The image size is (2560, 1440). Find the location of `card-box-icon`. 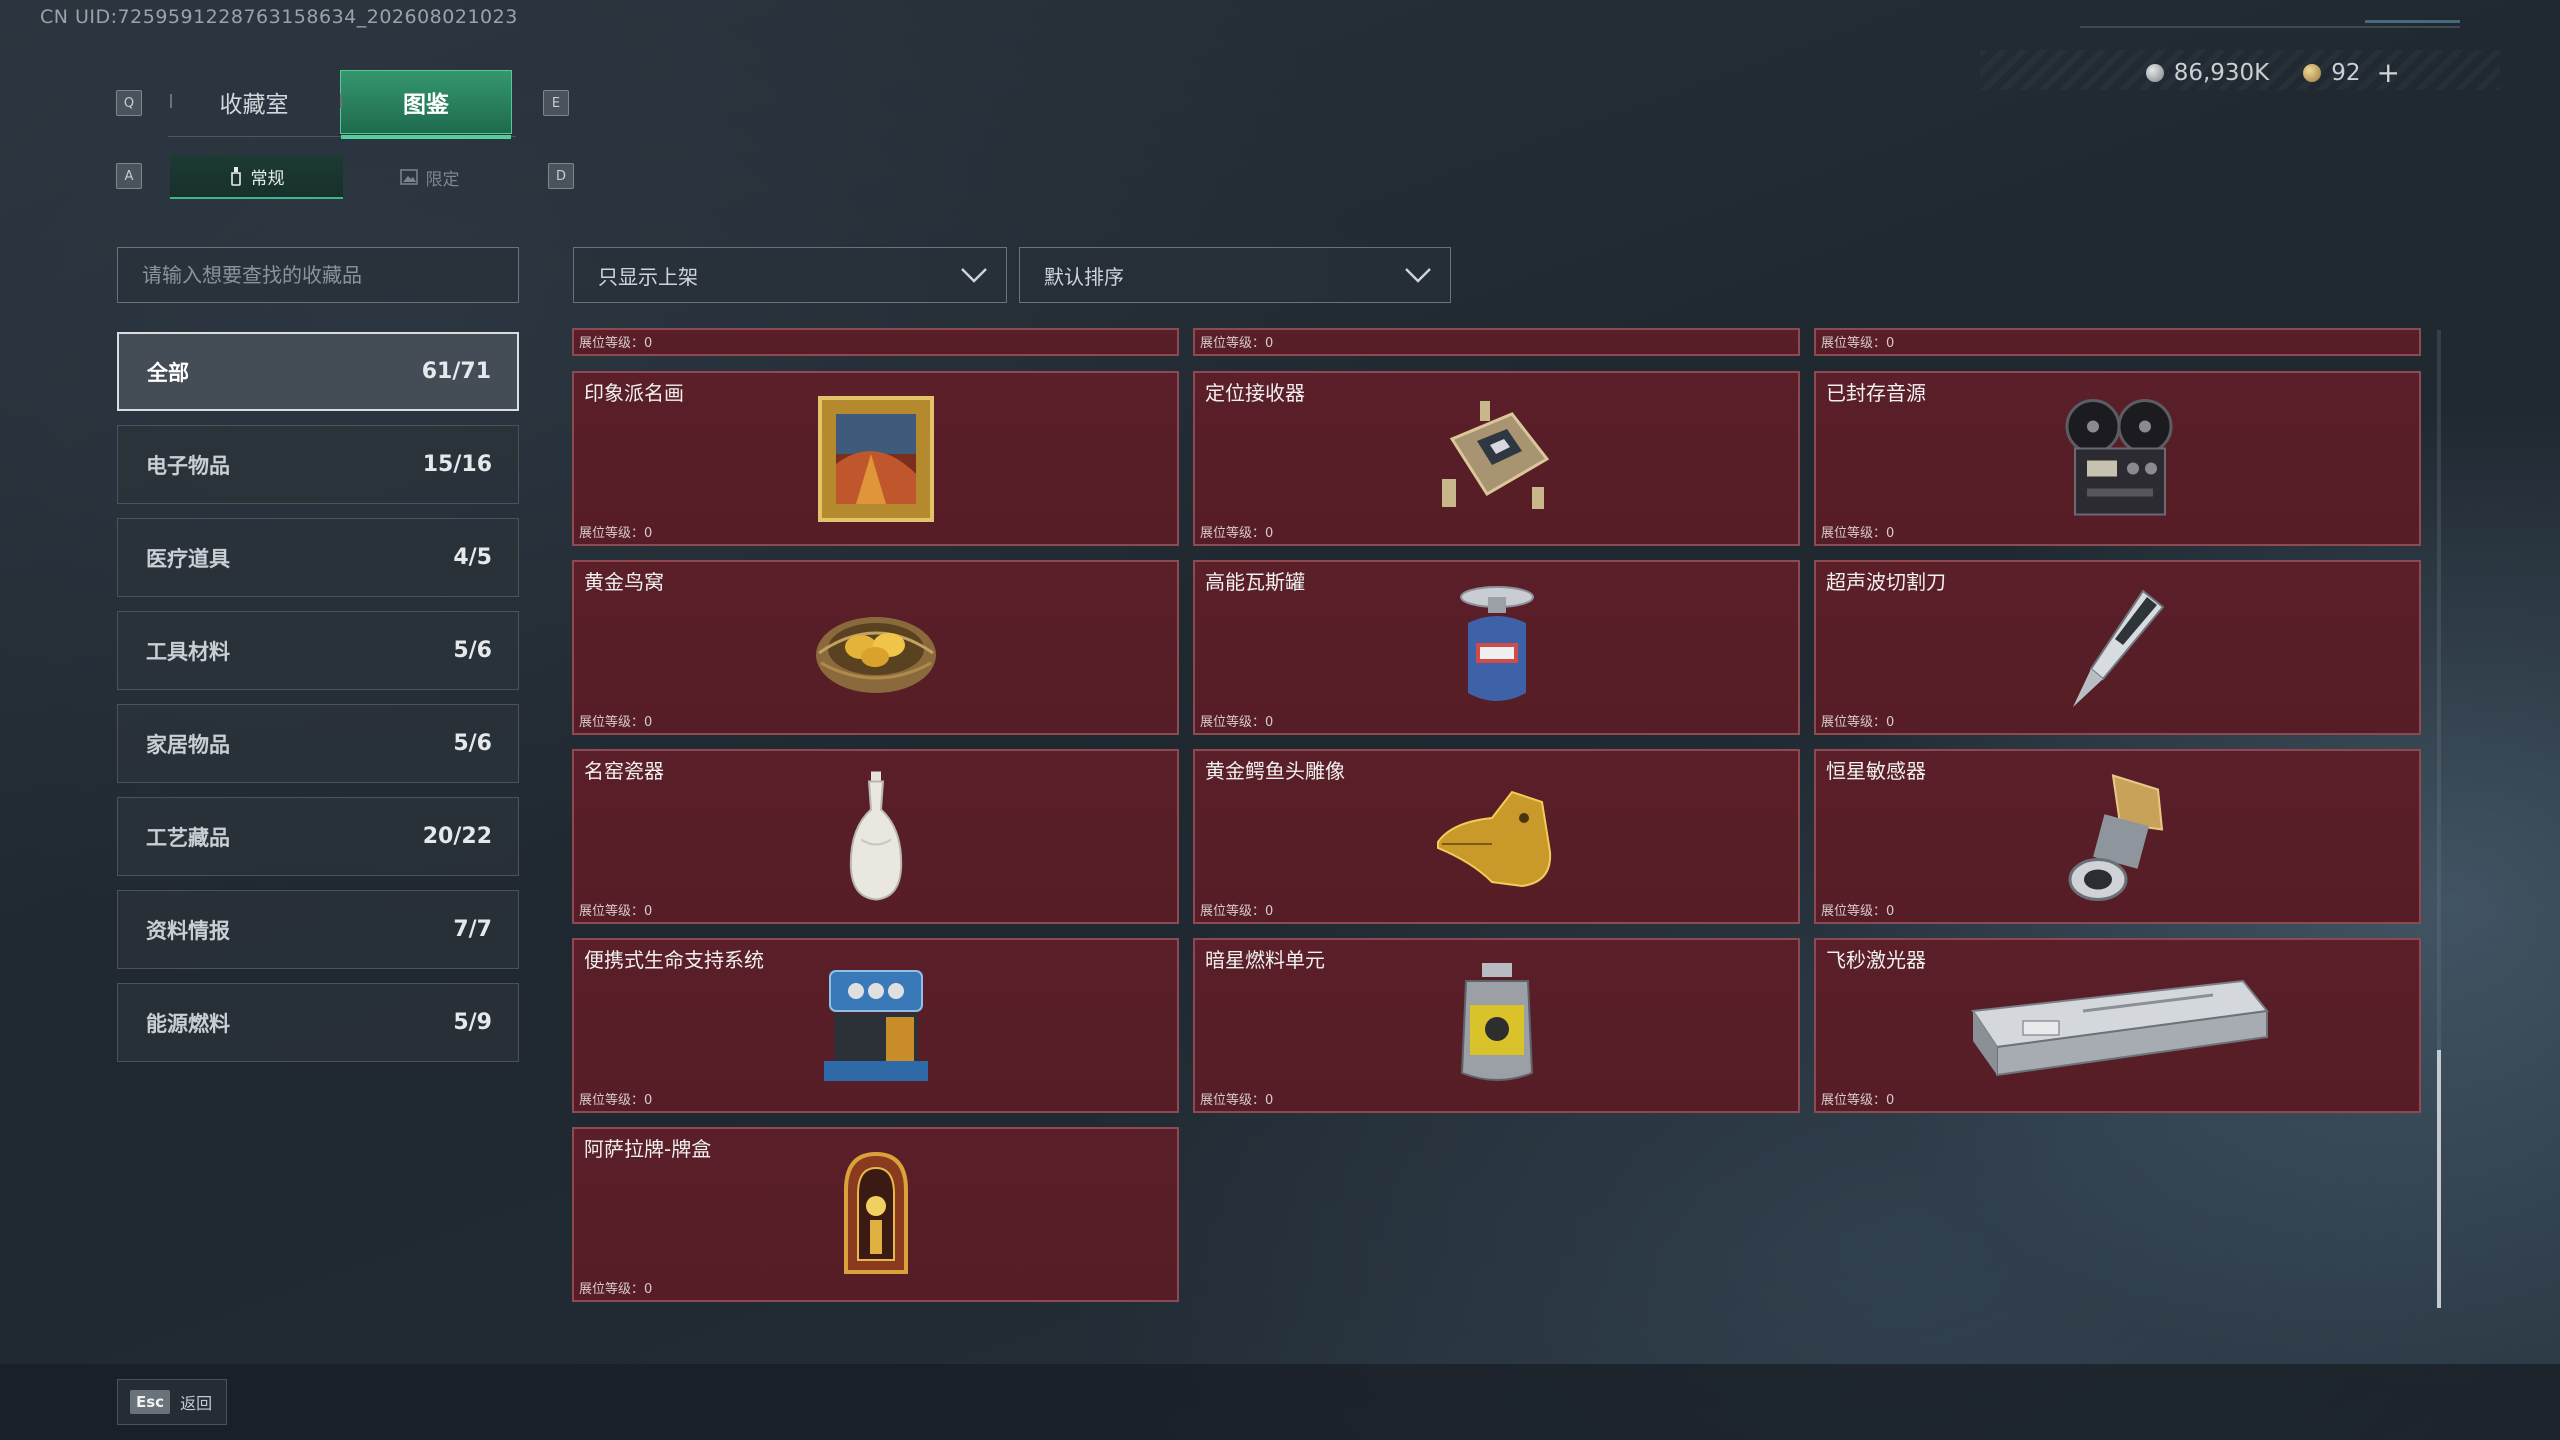

card-box-icon is located at coordinates (875, 1212).